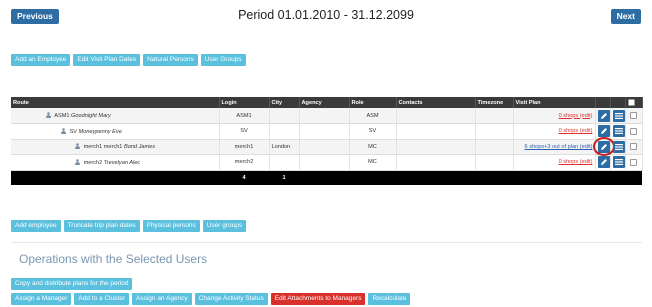 The width and height of the screenshot is (652, 307). What do you see at coordinates (244, 177) in the screenshot?
I see `totals-login: 4` at bounding box center [244, 177].